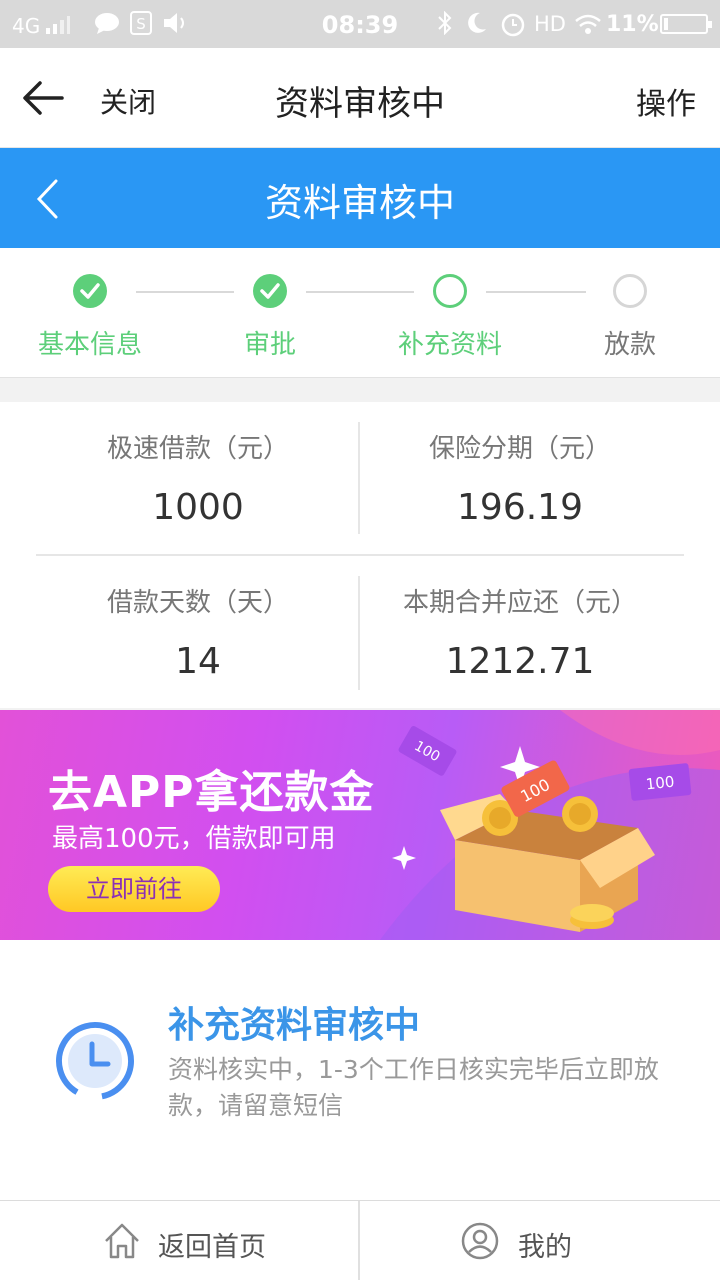  I want to click on step-1-check-icon, so click(90, 291).